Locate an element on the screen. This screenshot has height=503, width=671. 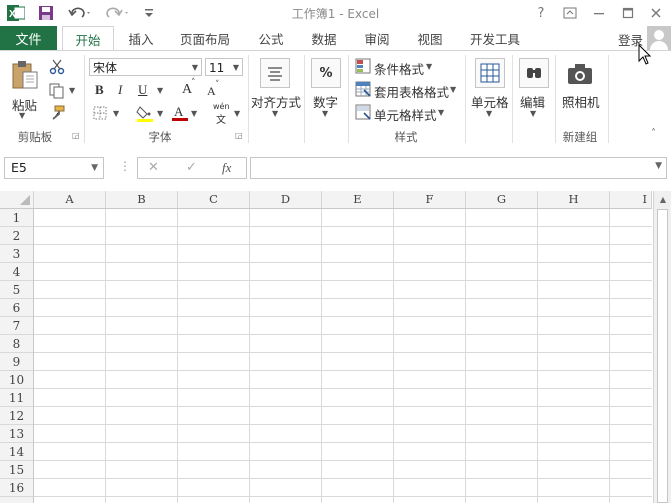
format-as-table-button: 套用表格格式 is located at coordinates (411, 91).